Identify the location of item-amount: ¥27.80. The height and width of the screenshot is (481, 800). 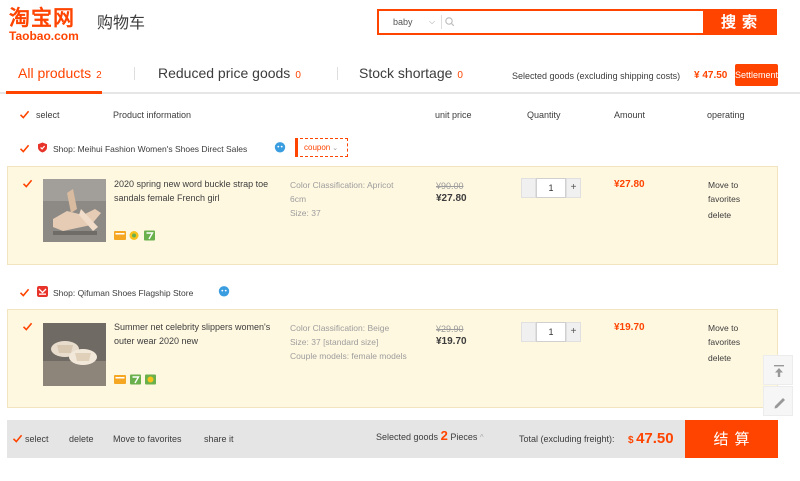
(629, 184).